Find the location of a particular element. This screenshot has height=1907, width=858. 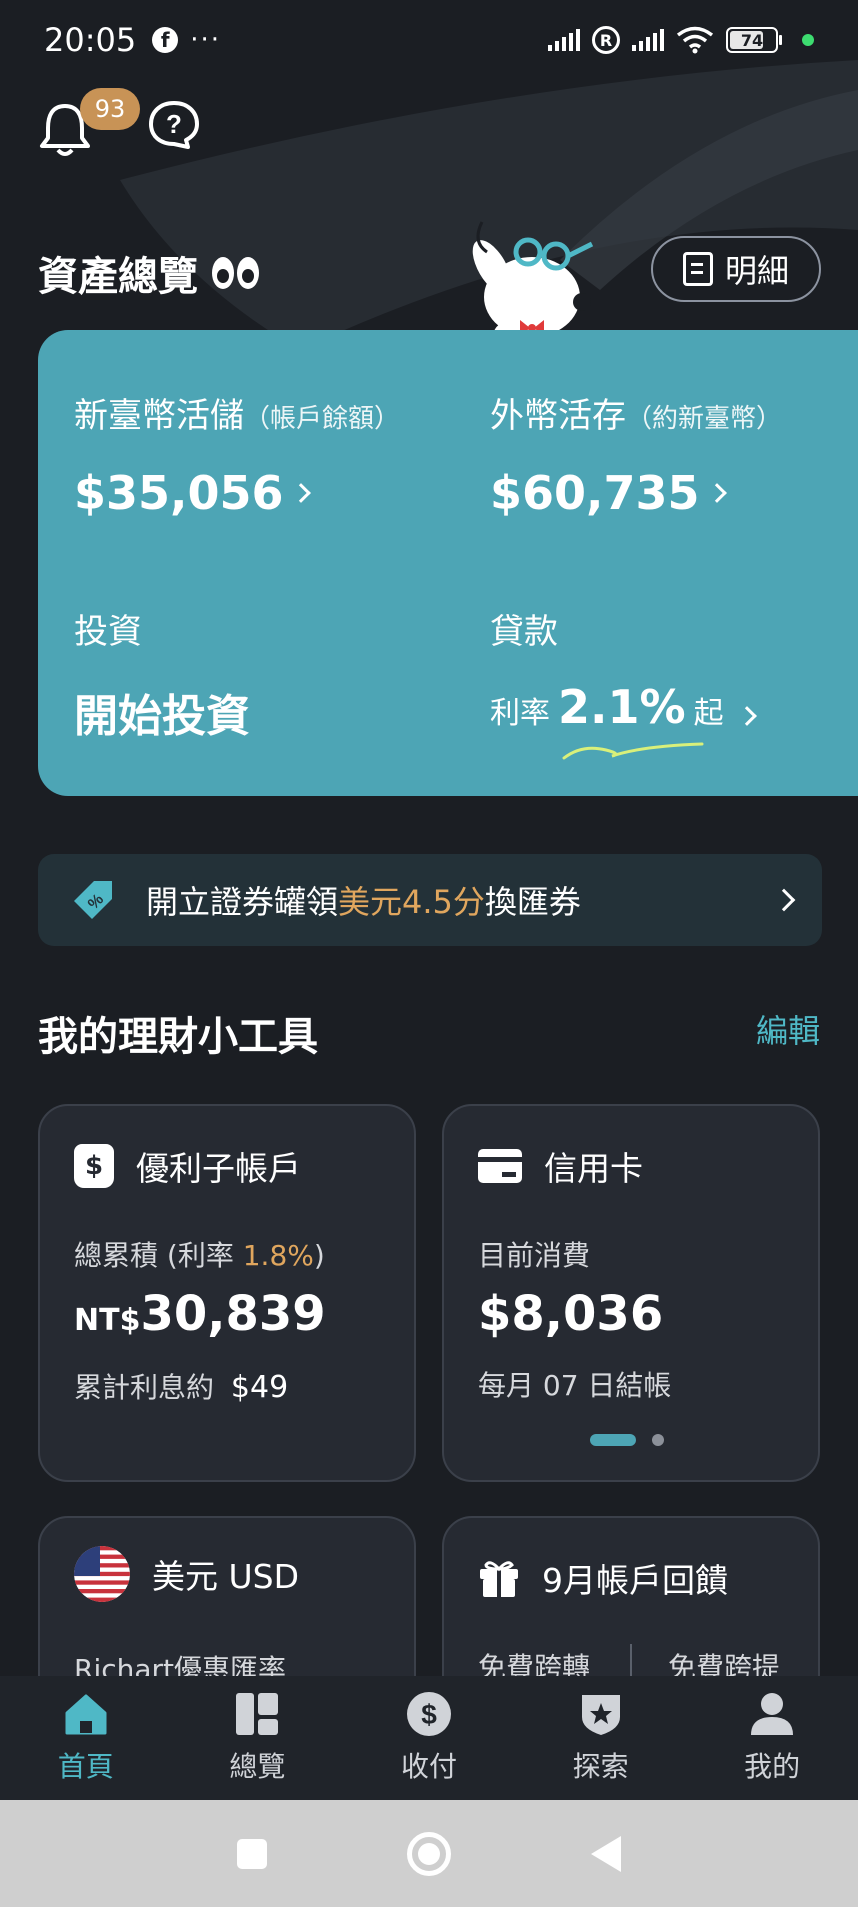

nav-explore: 探索 is located at coordinates (601, 1738).